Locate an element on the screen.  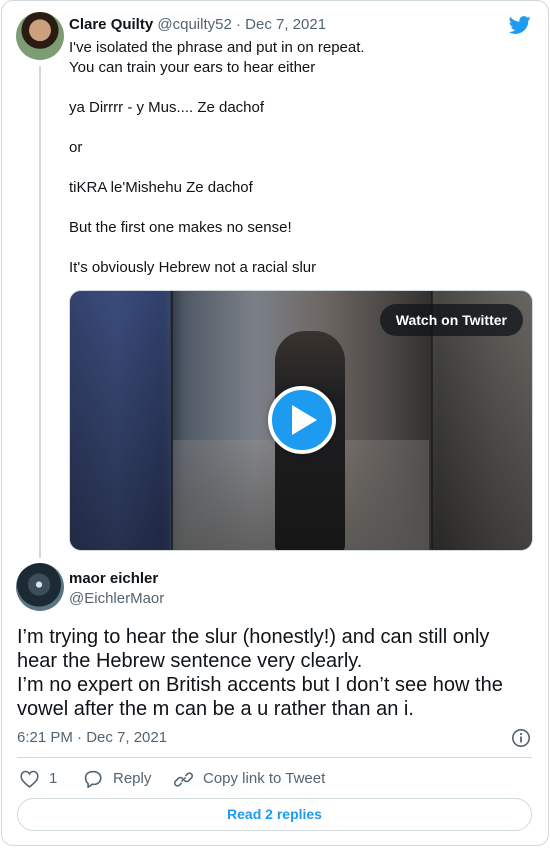
reply-button: Reply is located at coordinates (117, 779).